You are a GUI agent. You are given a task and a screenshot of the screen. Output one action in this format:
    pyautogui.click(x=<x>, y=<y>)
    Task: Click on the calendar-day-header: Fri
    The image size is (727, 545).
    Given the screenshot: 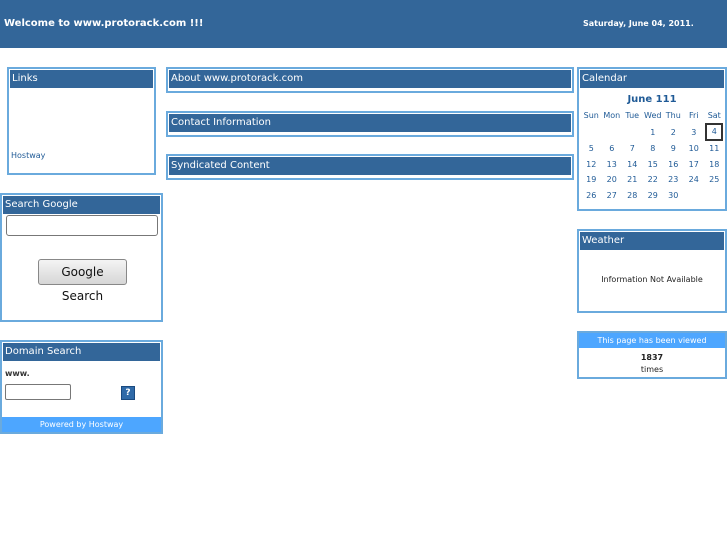 What is the action you would take?
    pyautogui.click(x=693, y=115)
    